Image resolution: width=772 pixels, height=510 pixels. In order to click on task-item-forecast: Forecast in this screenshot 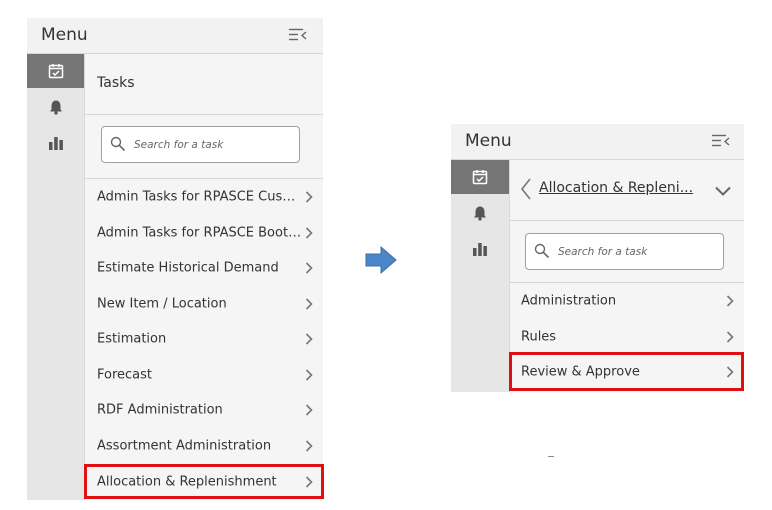, I will do `click(204, 375)`.